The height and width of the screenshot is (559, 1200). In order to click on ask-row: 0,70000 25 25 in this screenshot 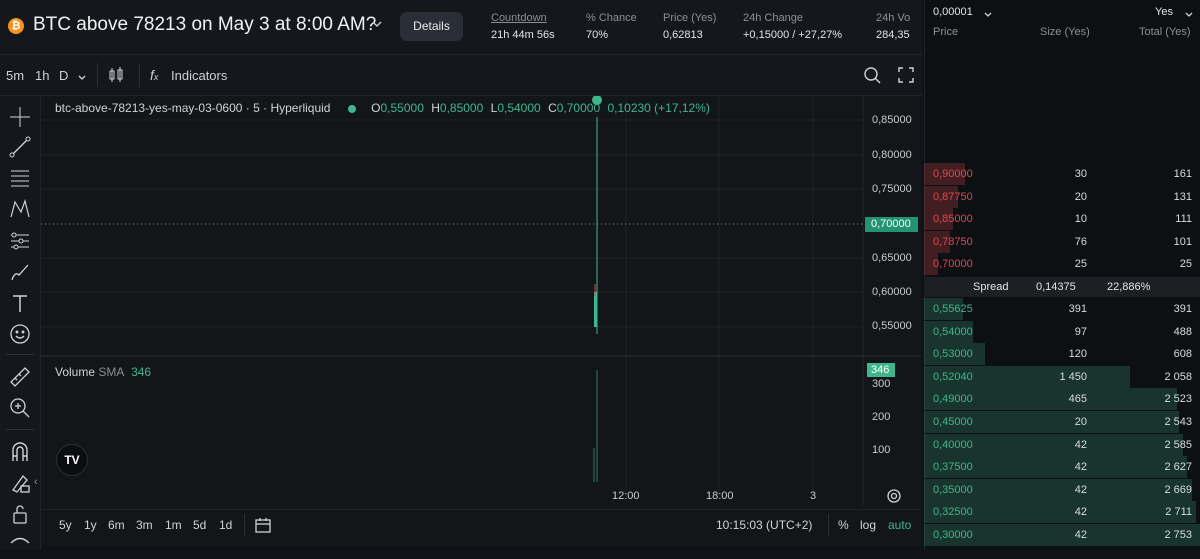, I will do `click(1062, 264)`.